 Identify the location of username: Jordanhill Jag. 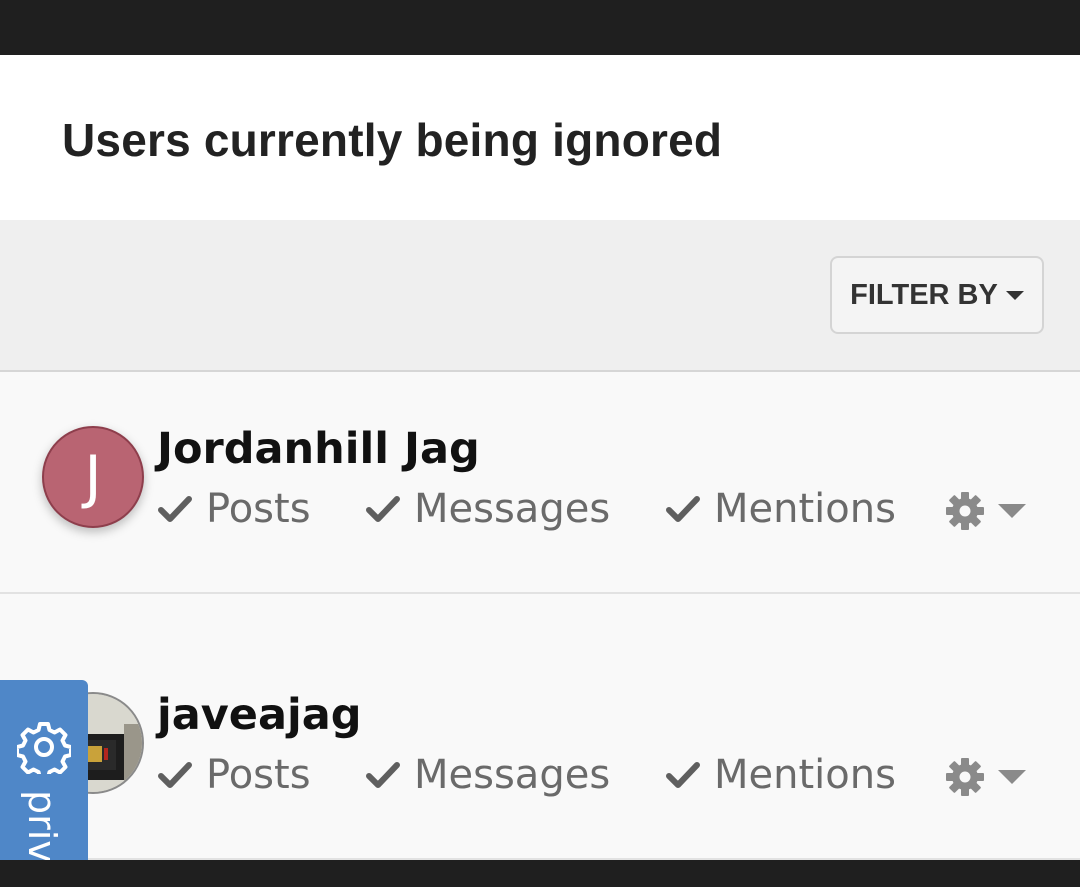
(318, 449).